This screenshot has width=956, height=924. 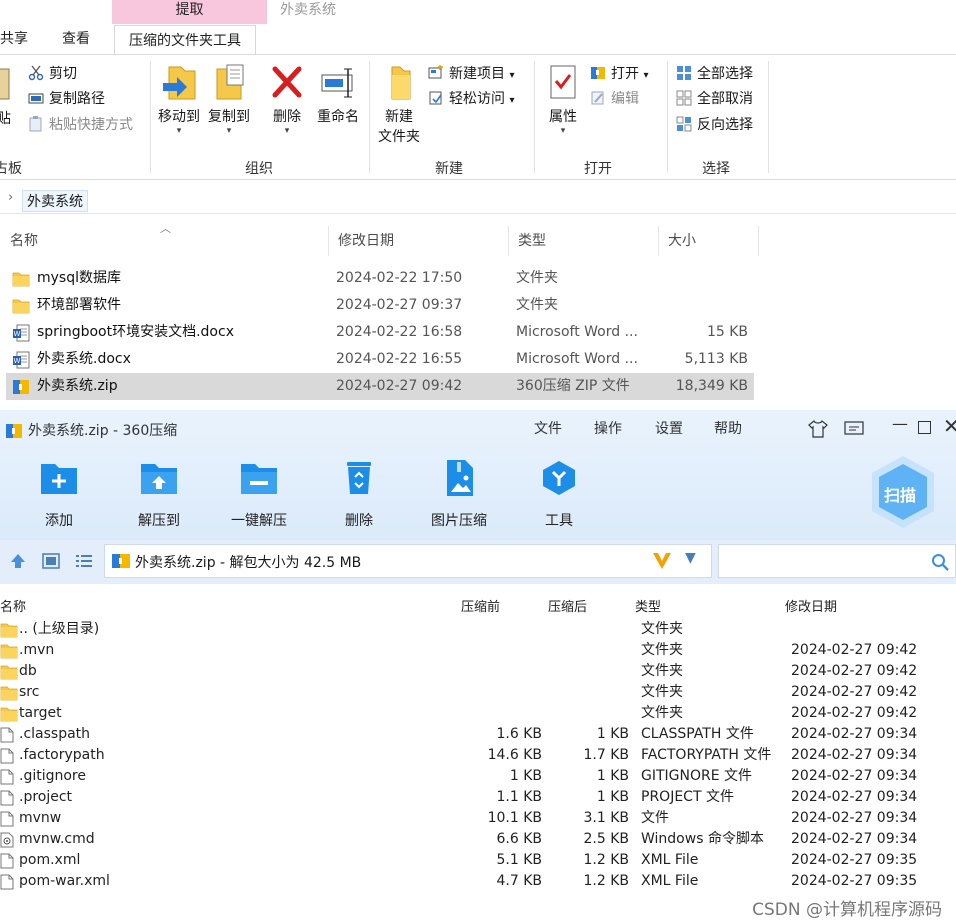 What do you see at coordinates (478, 650) in the screenshot?
I see `zip-row: .mvn 文件夹 2024-02-27 09:42` at bounding box center [478, 650].